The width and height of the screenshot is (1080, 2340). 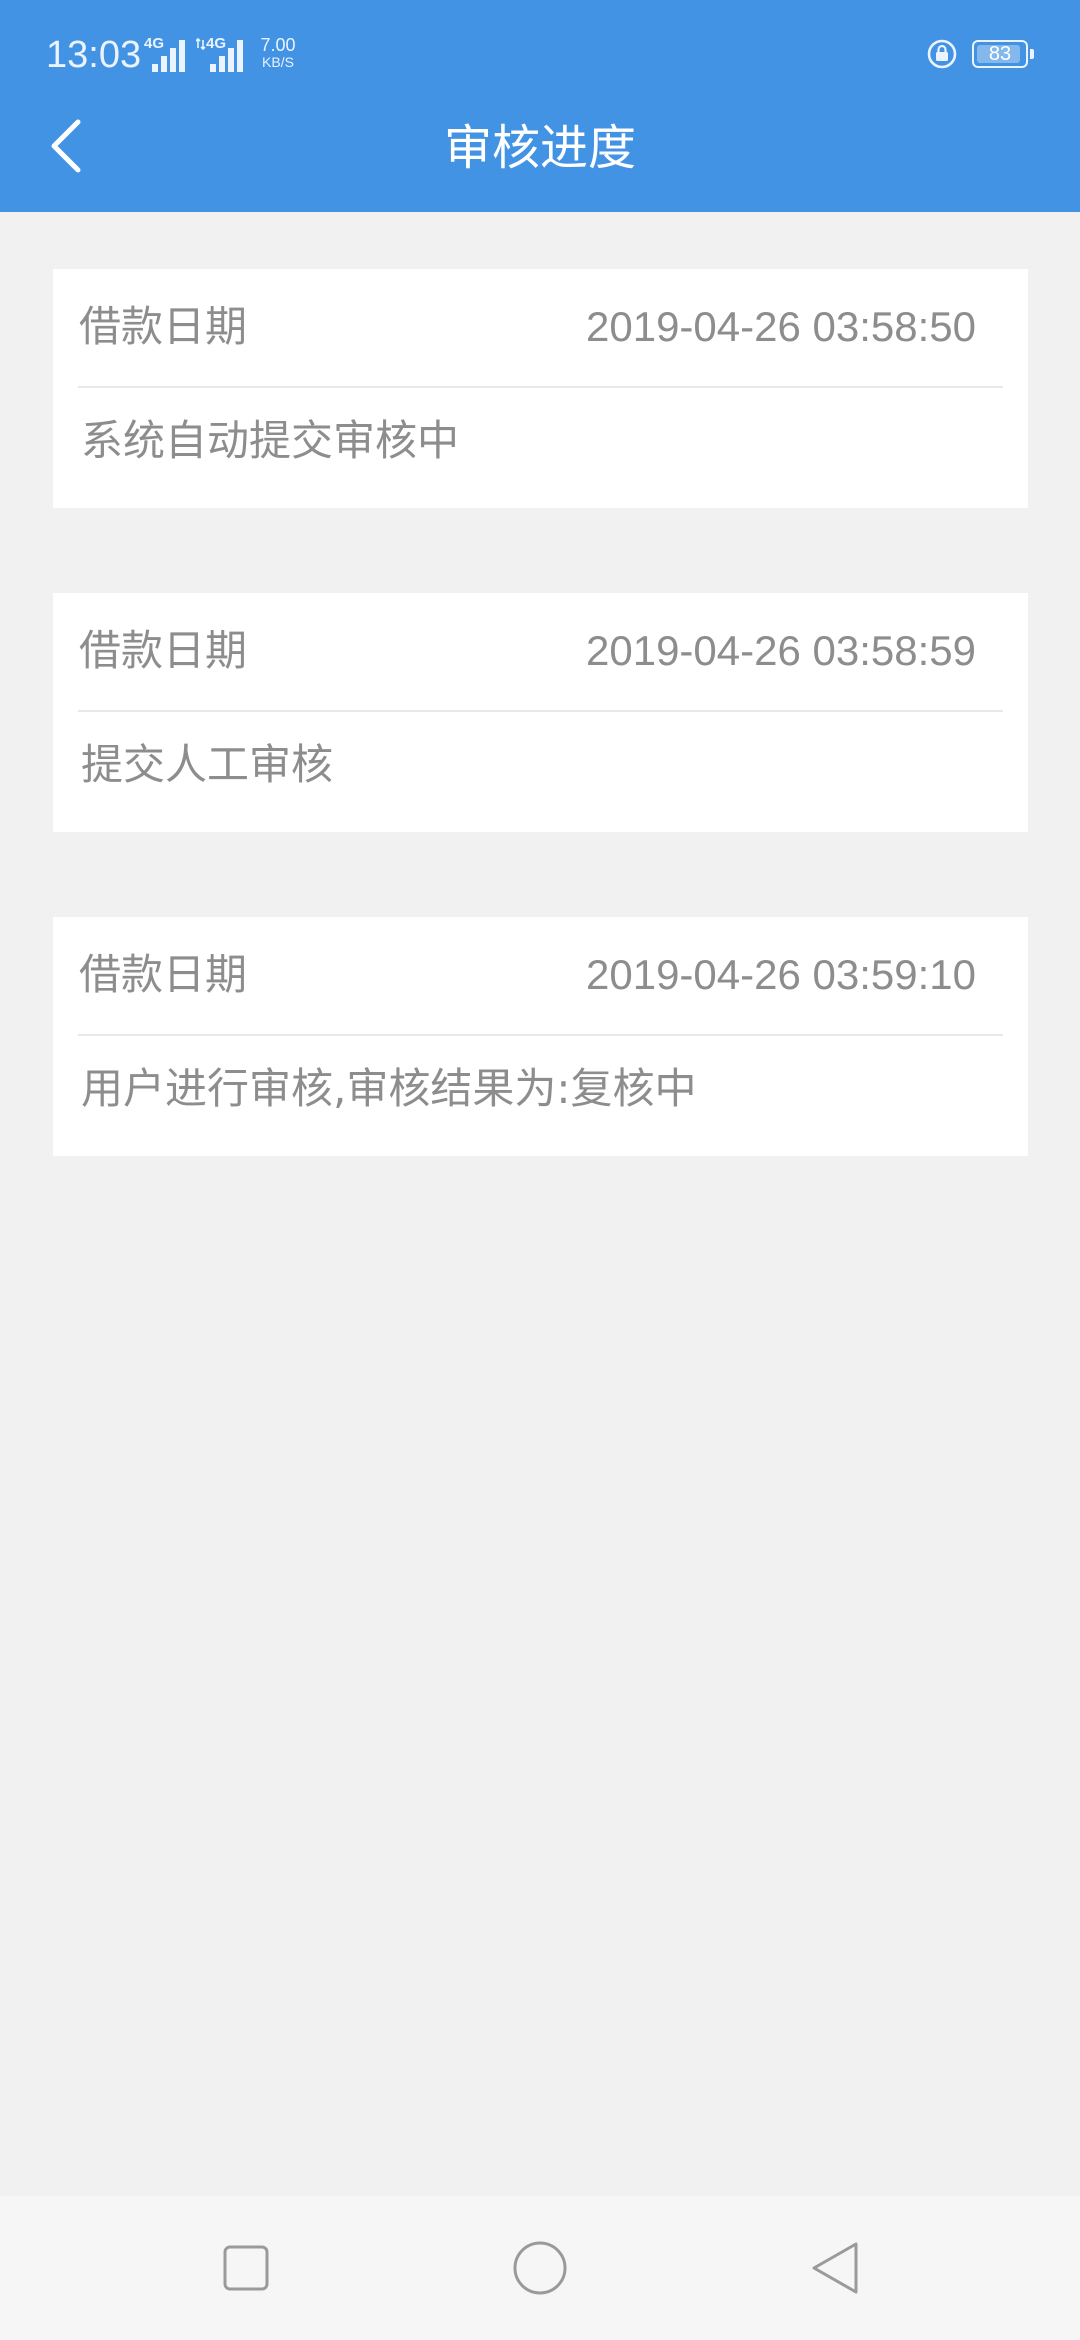 What do you see at coordinates (278, 62) in the screenshot?
I see `network-speed-unit: KB/S` at bounding box center [278, 62].